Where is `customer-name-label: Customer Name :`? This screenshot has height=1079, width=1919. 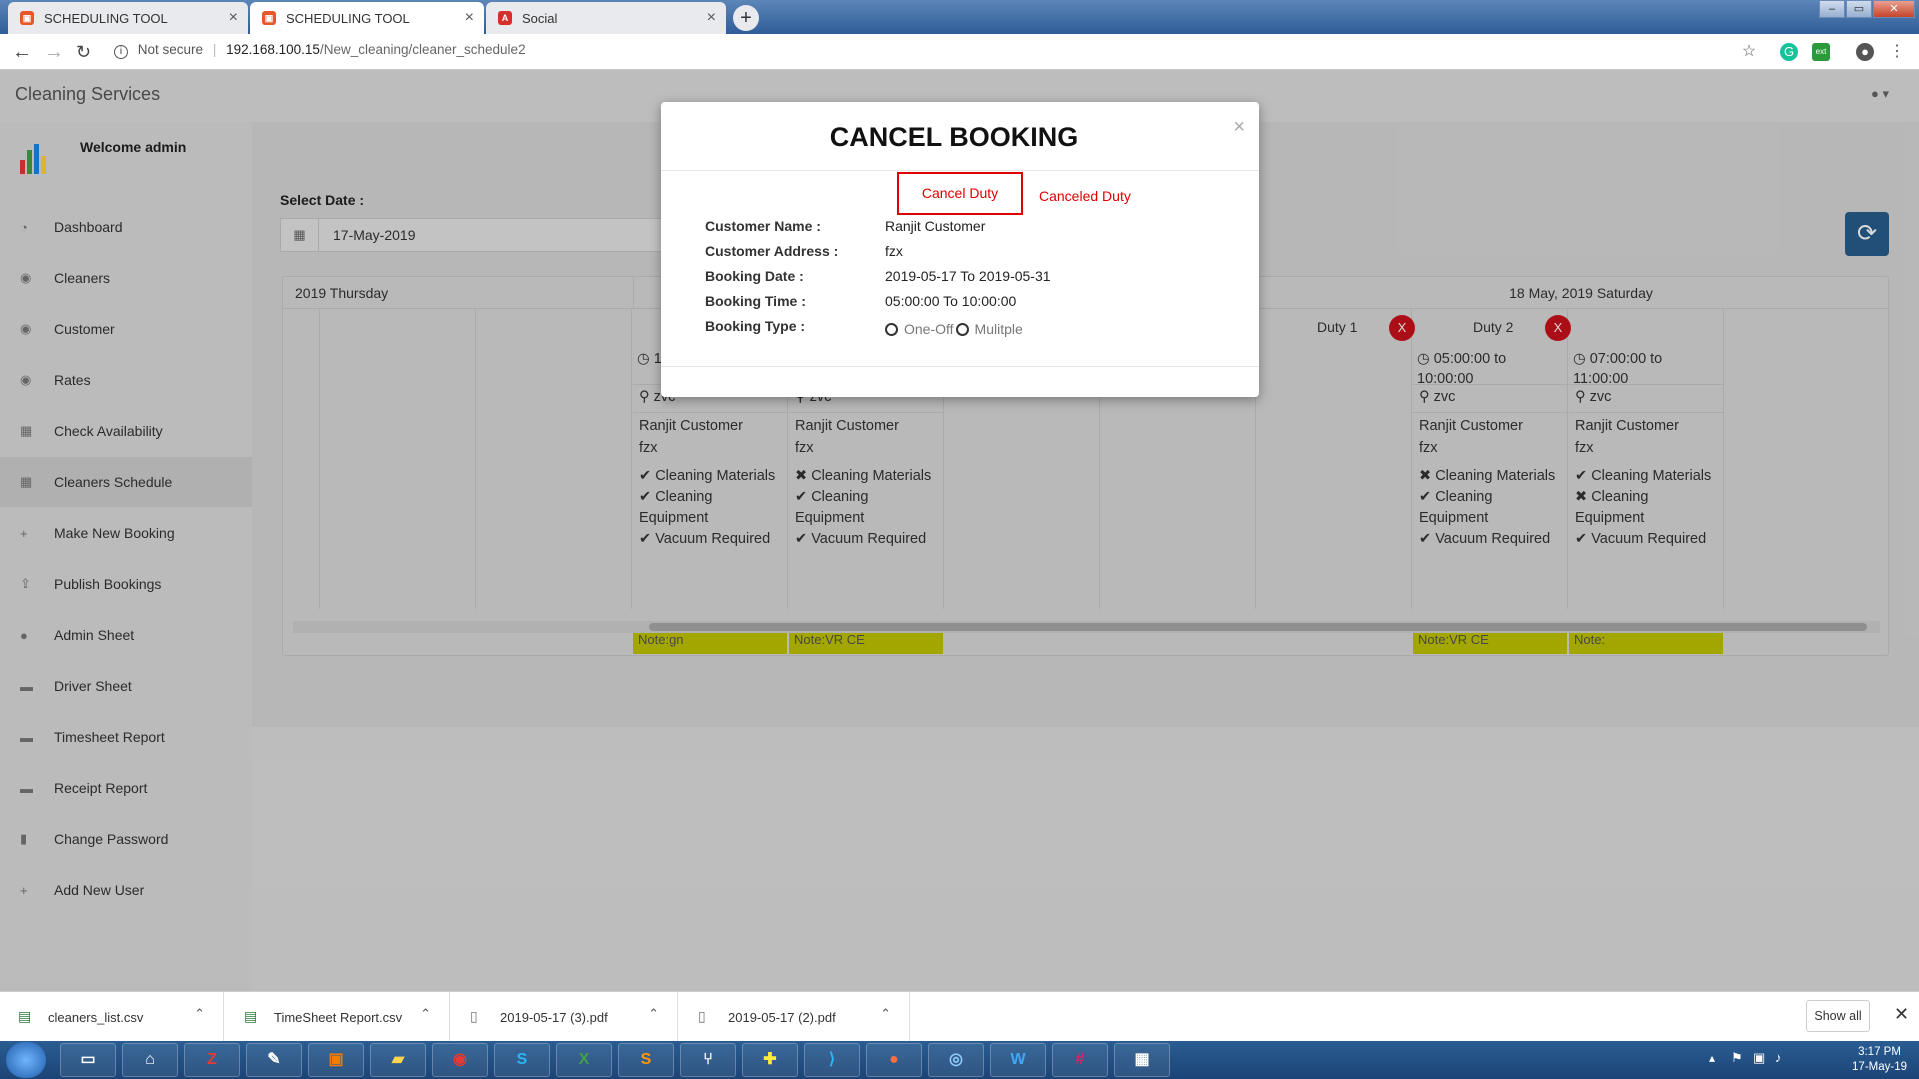 customer-name-label: Customer Name : is located at coordinates (763, 226).